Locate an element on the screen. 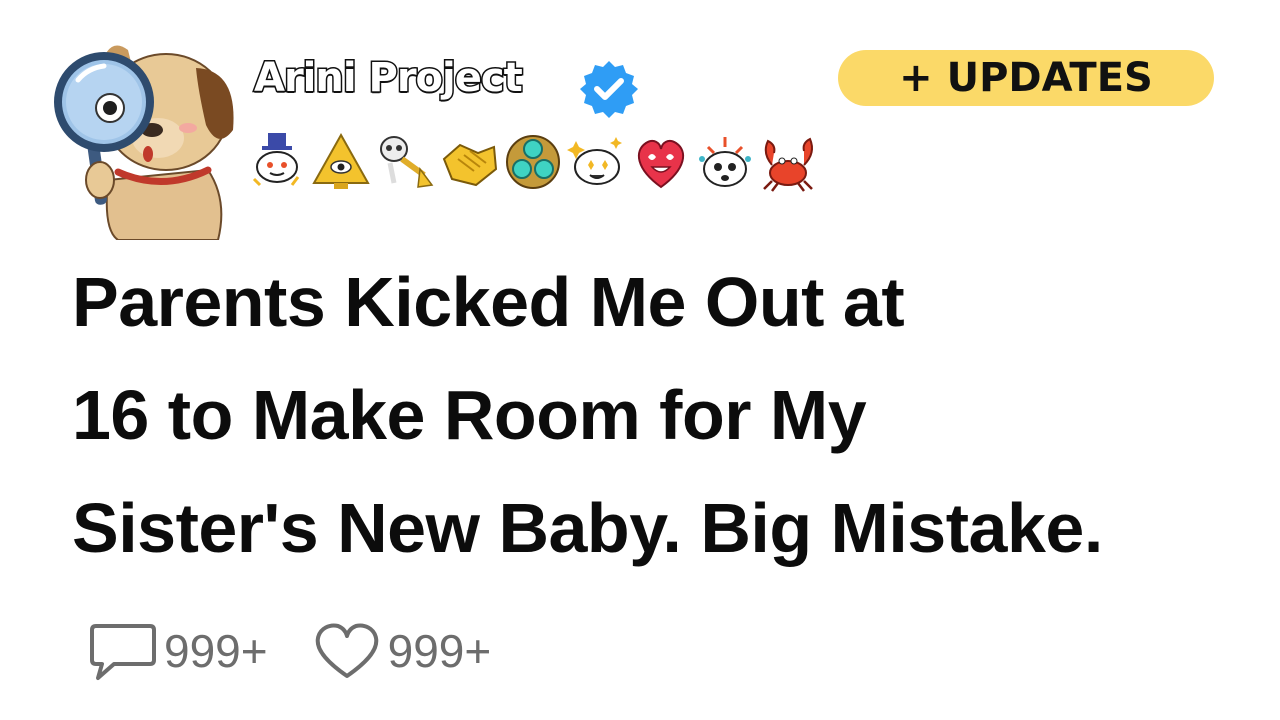  comment-icon is located at coordinates (123, 652).